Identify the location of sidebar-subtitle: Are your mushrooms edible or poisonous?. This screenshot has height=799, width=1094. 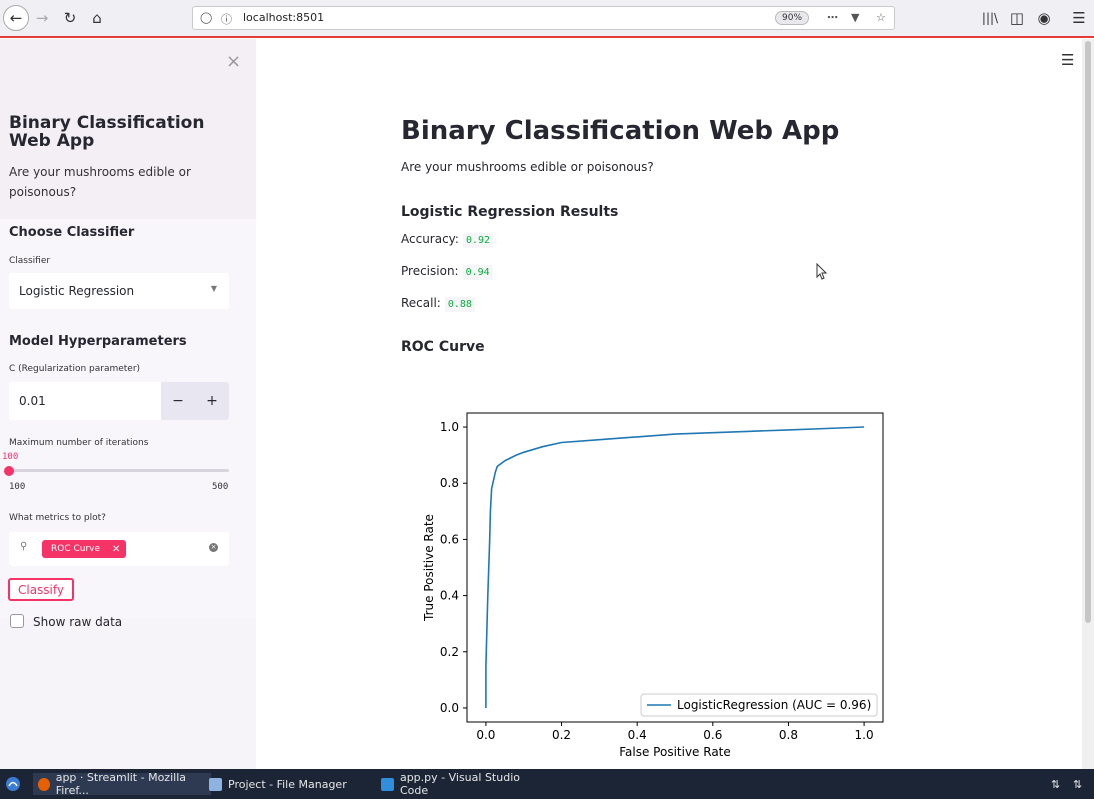
(100, 182).